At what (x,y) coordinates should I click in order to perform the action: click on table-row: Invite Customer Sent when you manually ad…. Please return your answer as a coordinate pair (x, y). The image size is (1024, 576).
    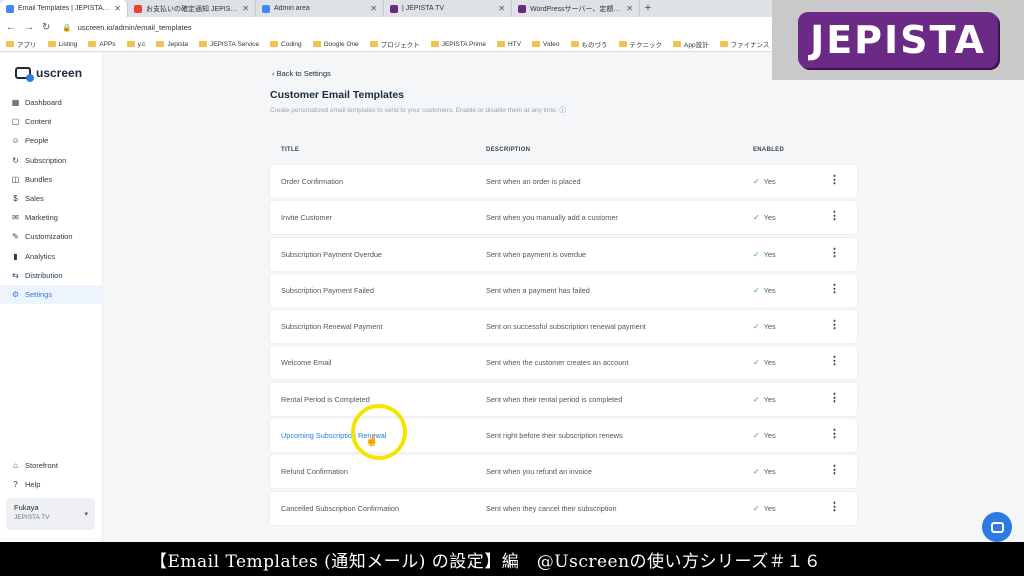
    Looking at the image, I should click on (563, 218).